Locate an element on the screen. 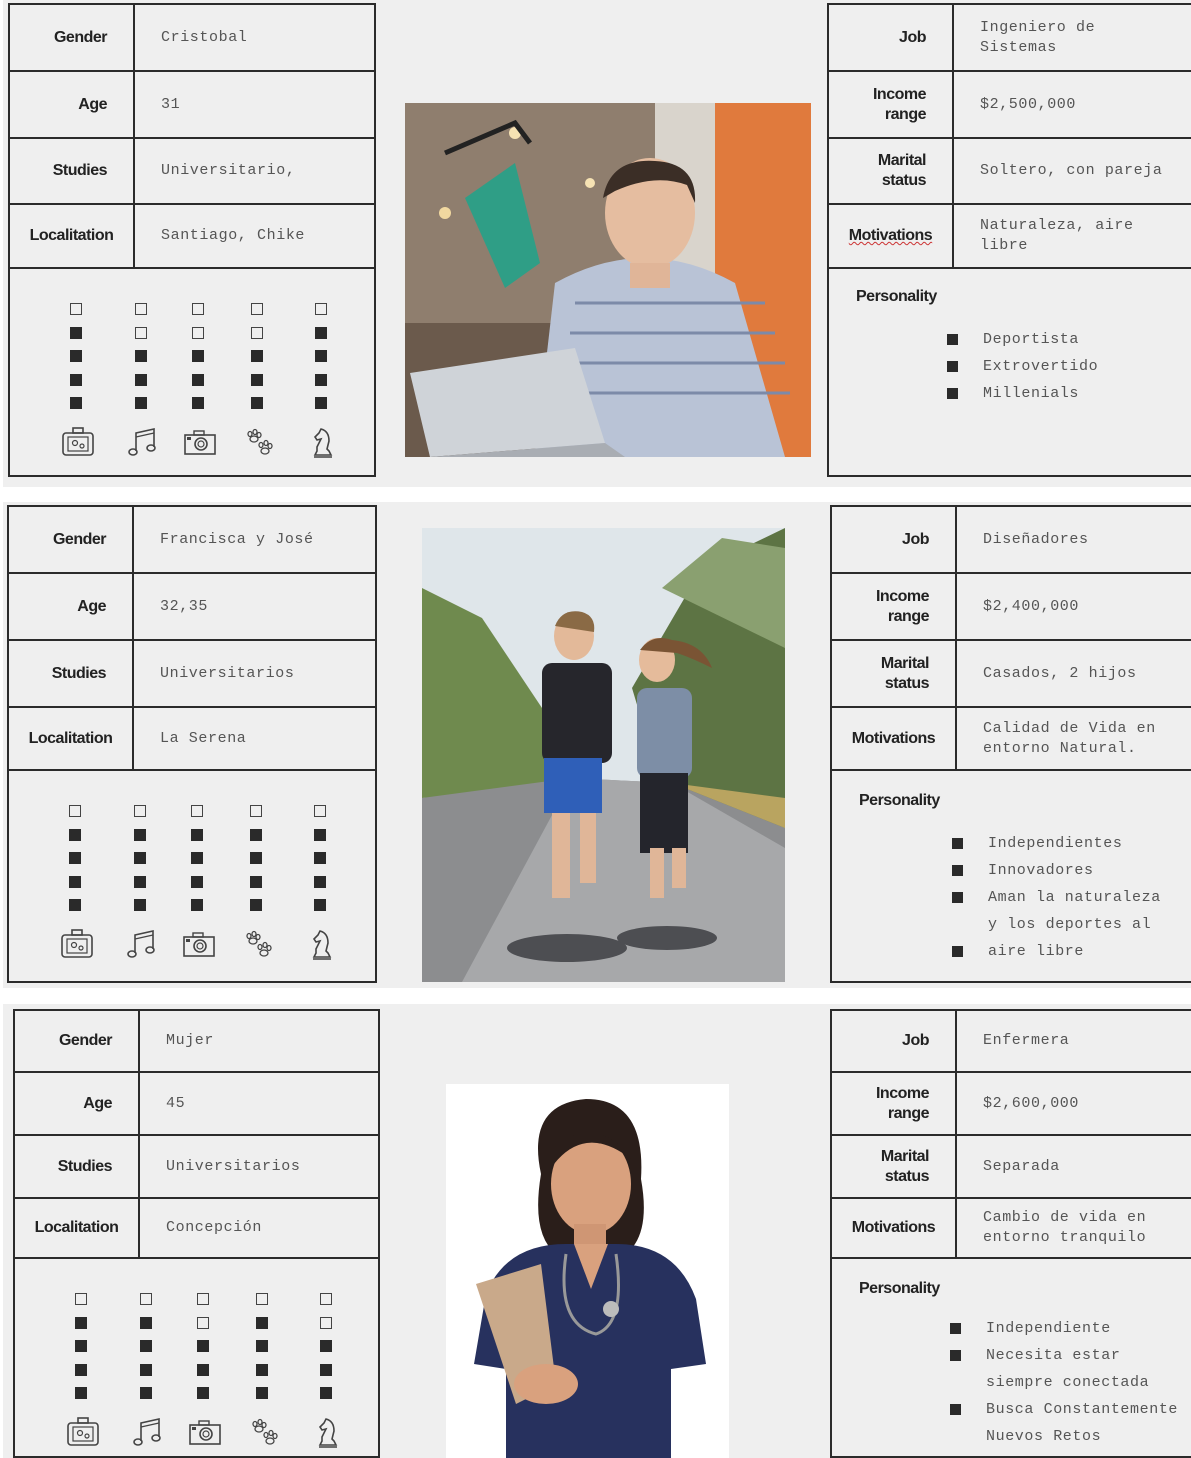  personality-text: Innovadores is located at coordinates (1041, 870).